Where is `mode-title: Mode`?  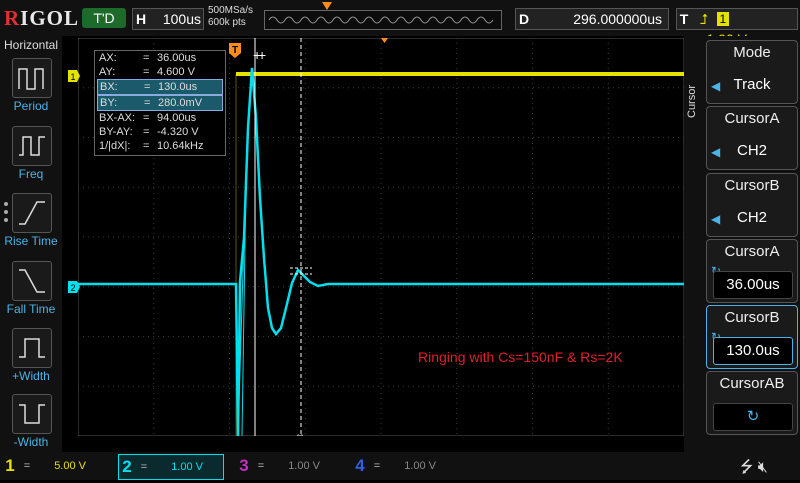
mode-title: Mode is located at coordinates (752, 52).